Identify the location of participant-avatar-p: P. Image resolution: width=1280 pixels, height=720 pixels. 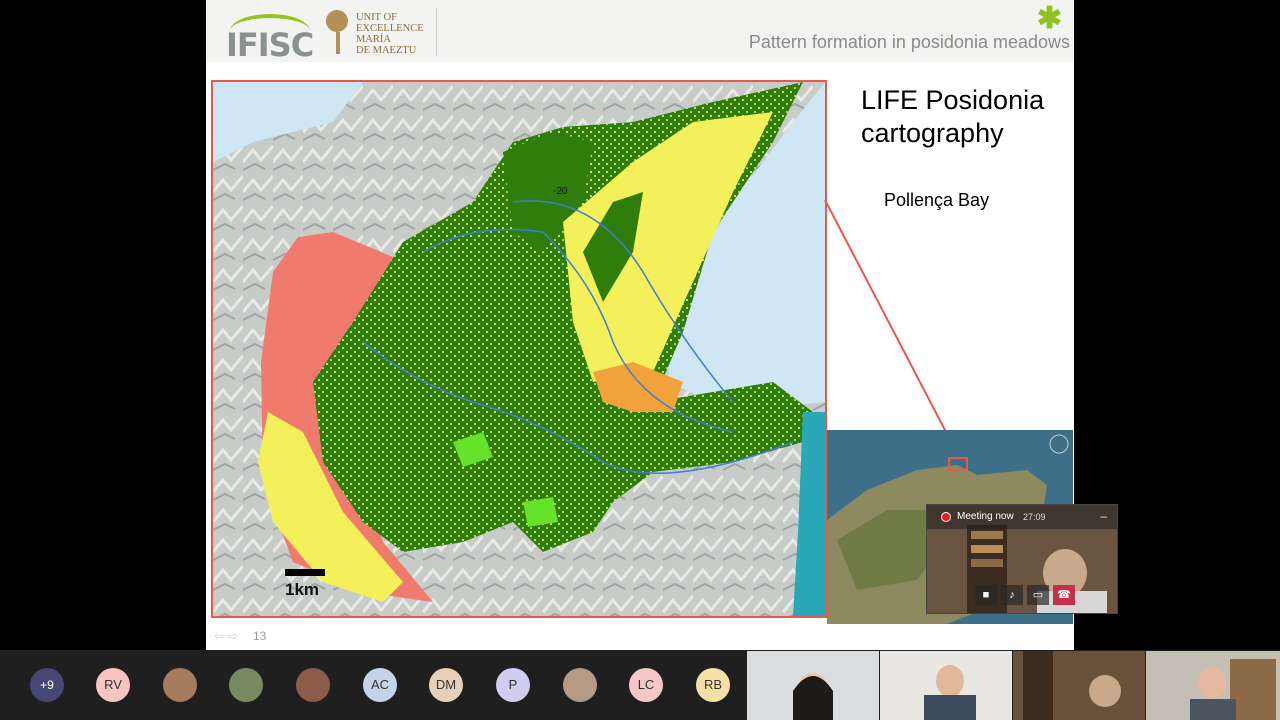
(513, 685).